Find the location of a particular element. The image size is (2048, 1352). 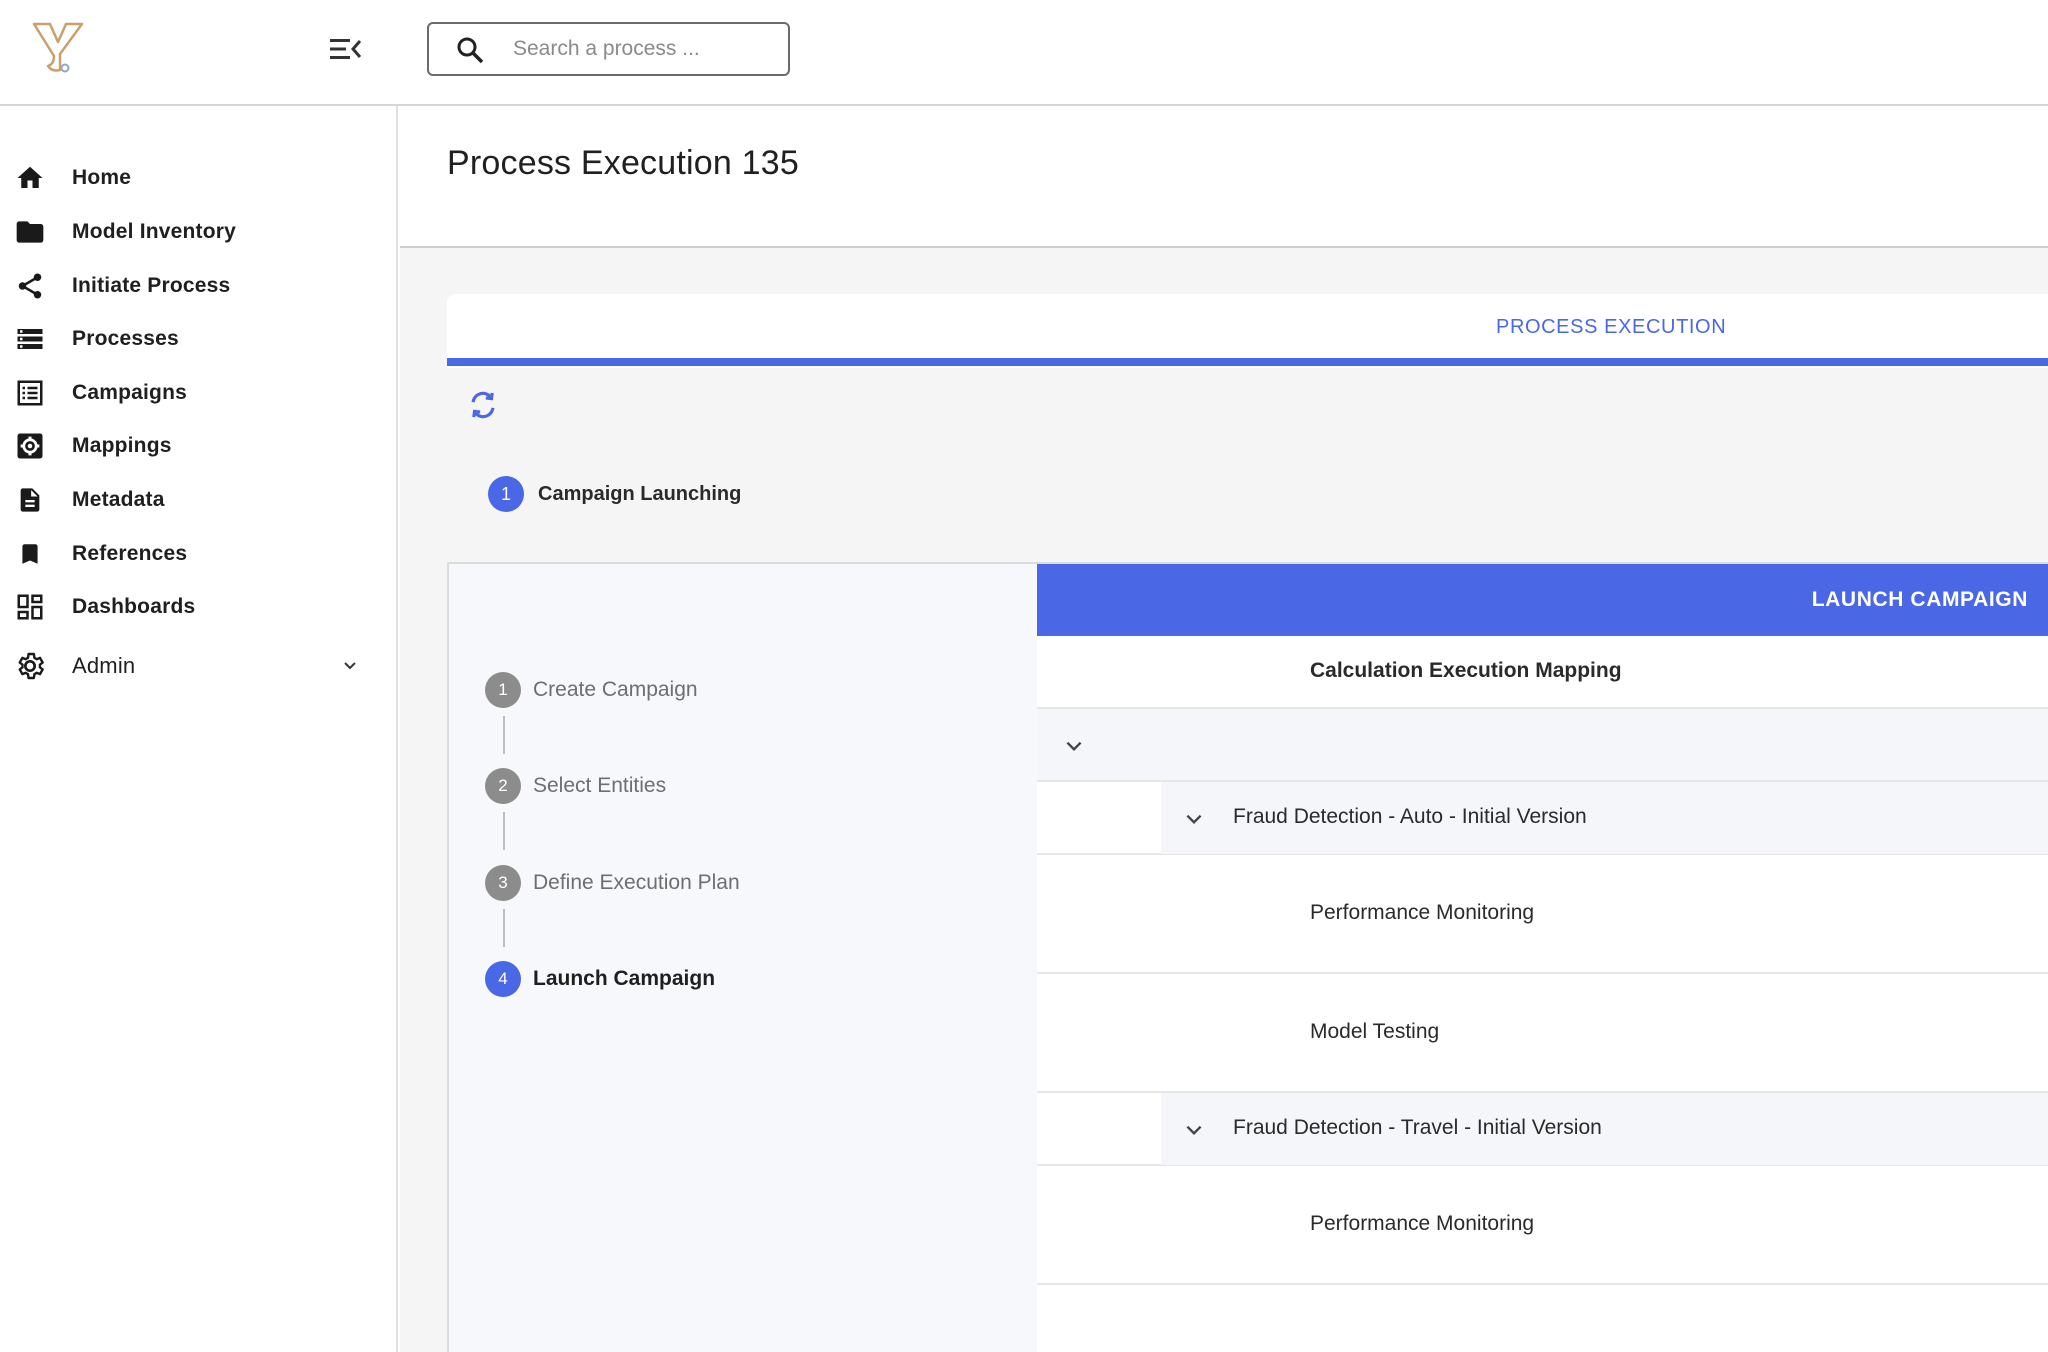

column-header: Calculation Execution Mapping is located at coordinates (1466, 670).